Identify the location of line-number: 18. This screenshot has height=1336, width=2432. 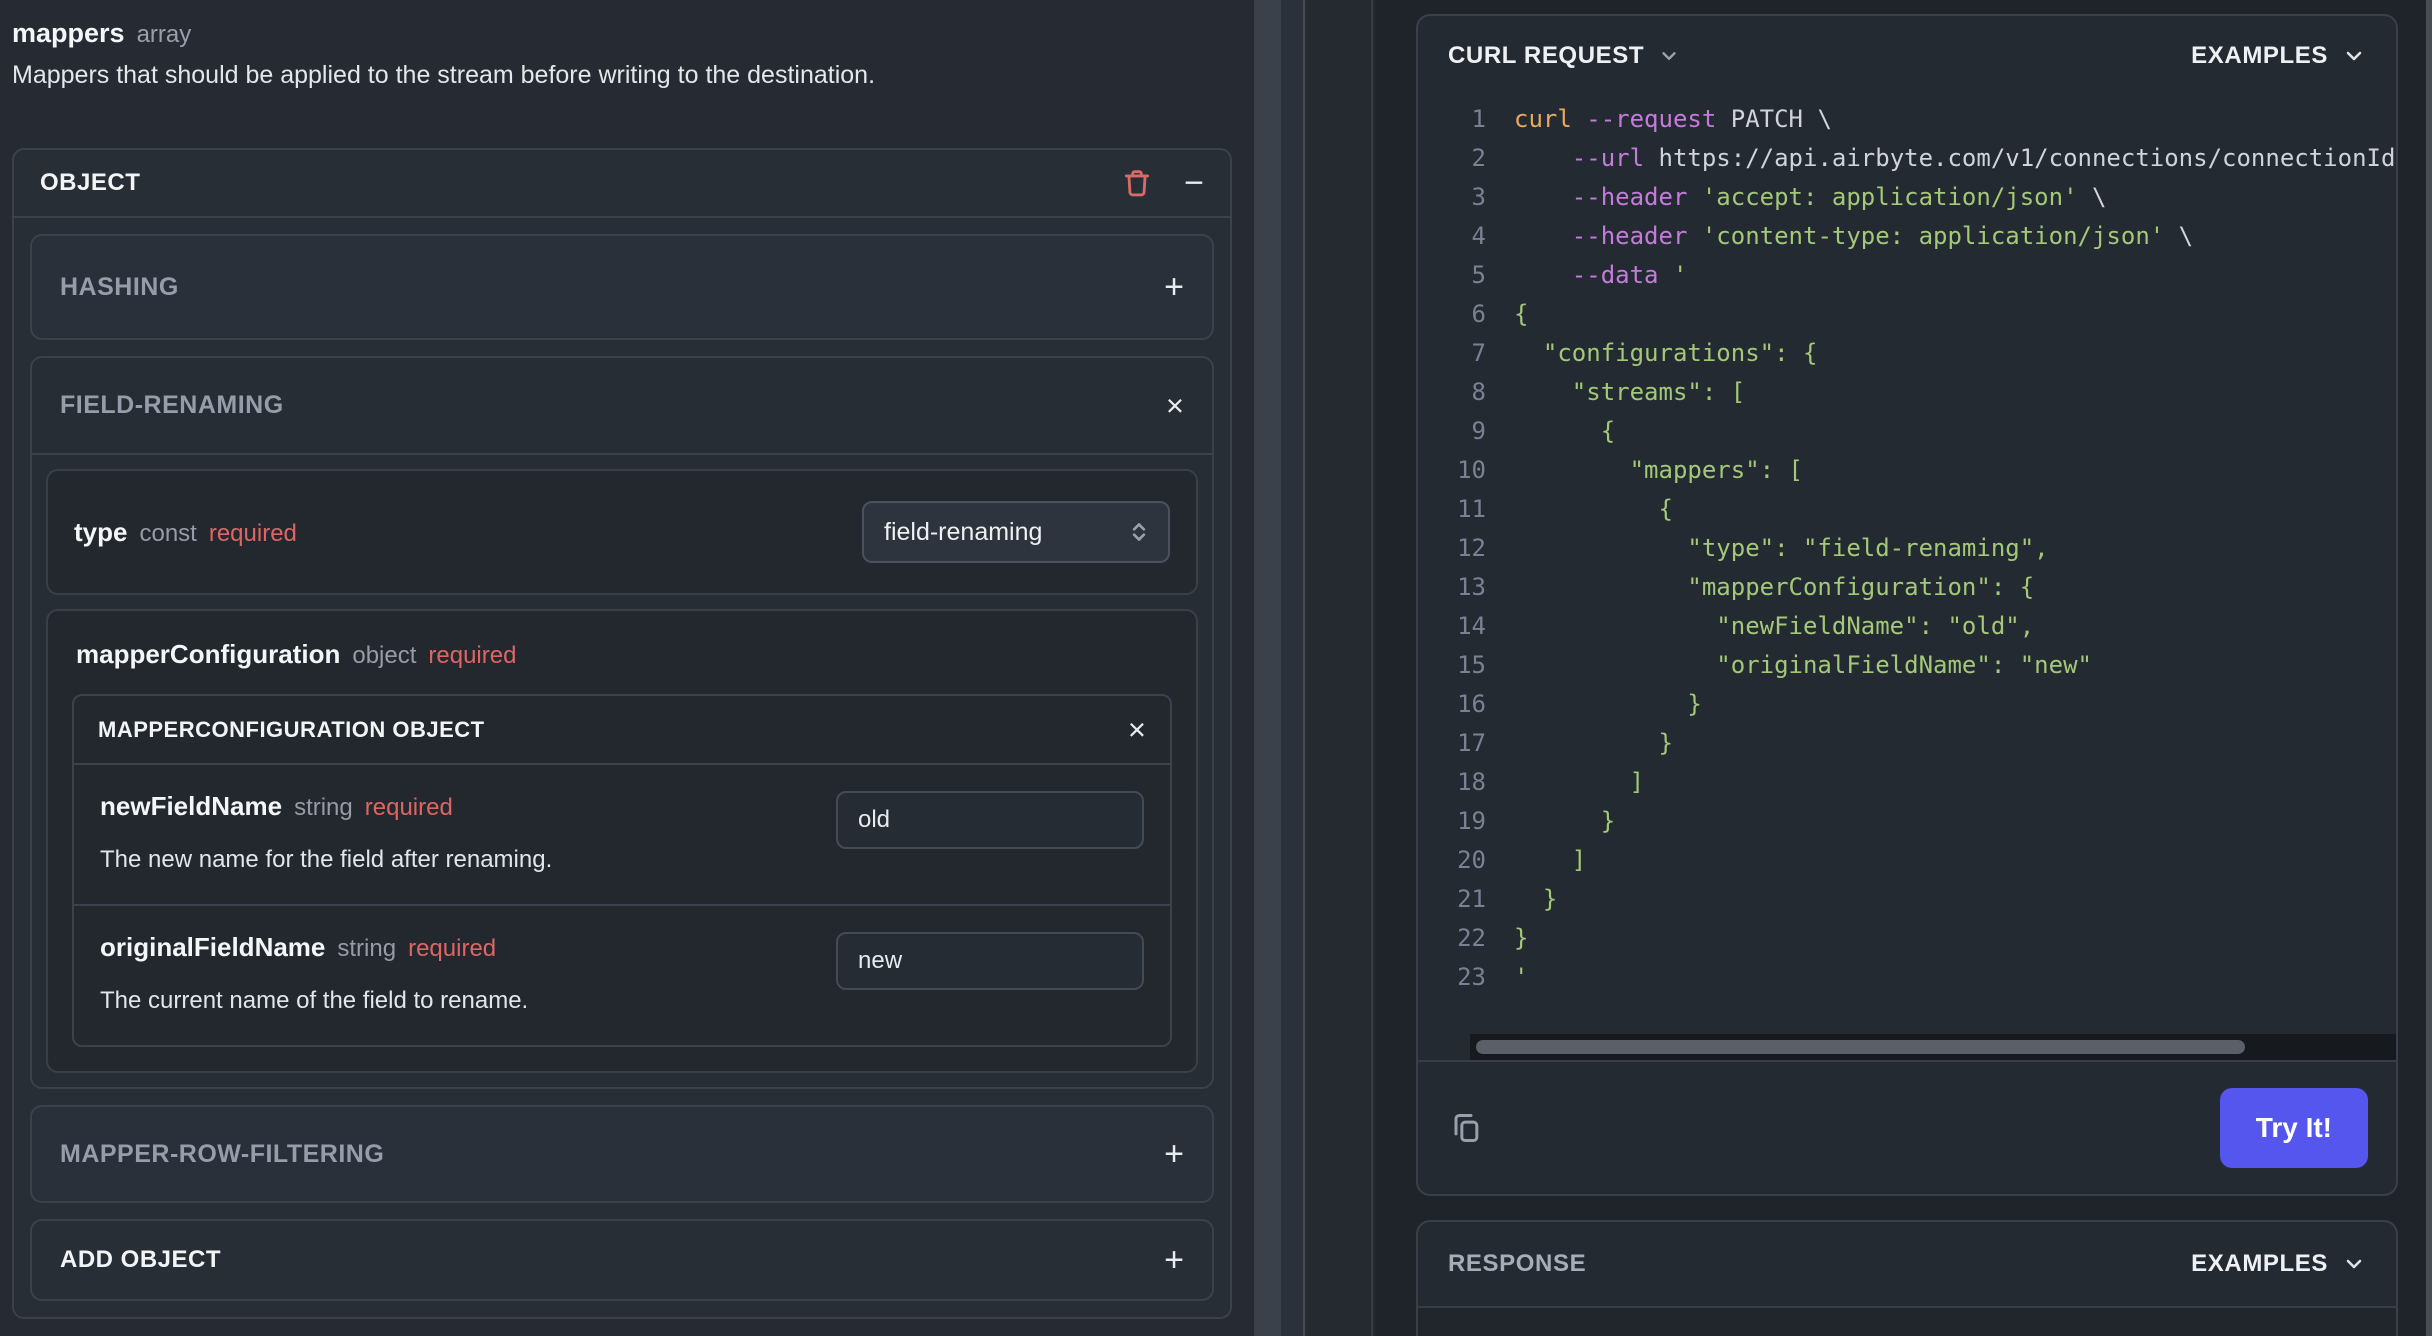
(1471, 782).